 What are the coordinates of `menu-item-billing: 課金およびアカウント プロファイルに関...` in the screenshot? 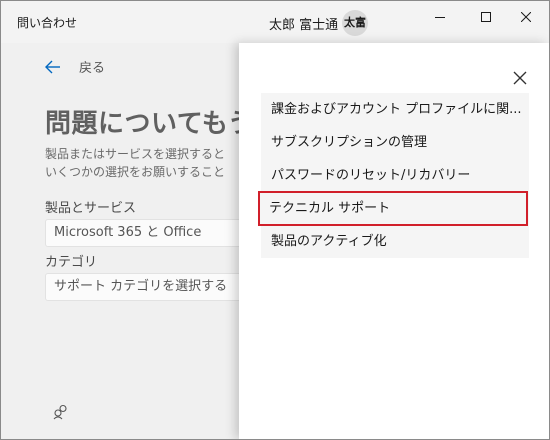 It's located at (395, 109).